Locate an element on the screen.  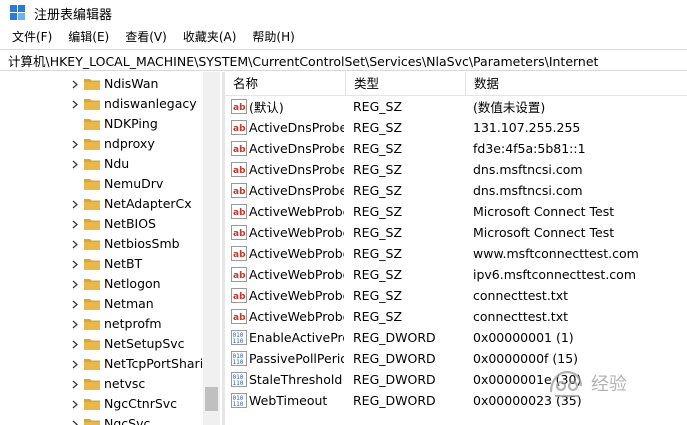
tree-item: NDKPing is located at coordinates (101, 124).